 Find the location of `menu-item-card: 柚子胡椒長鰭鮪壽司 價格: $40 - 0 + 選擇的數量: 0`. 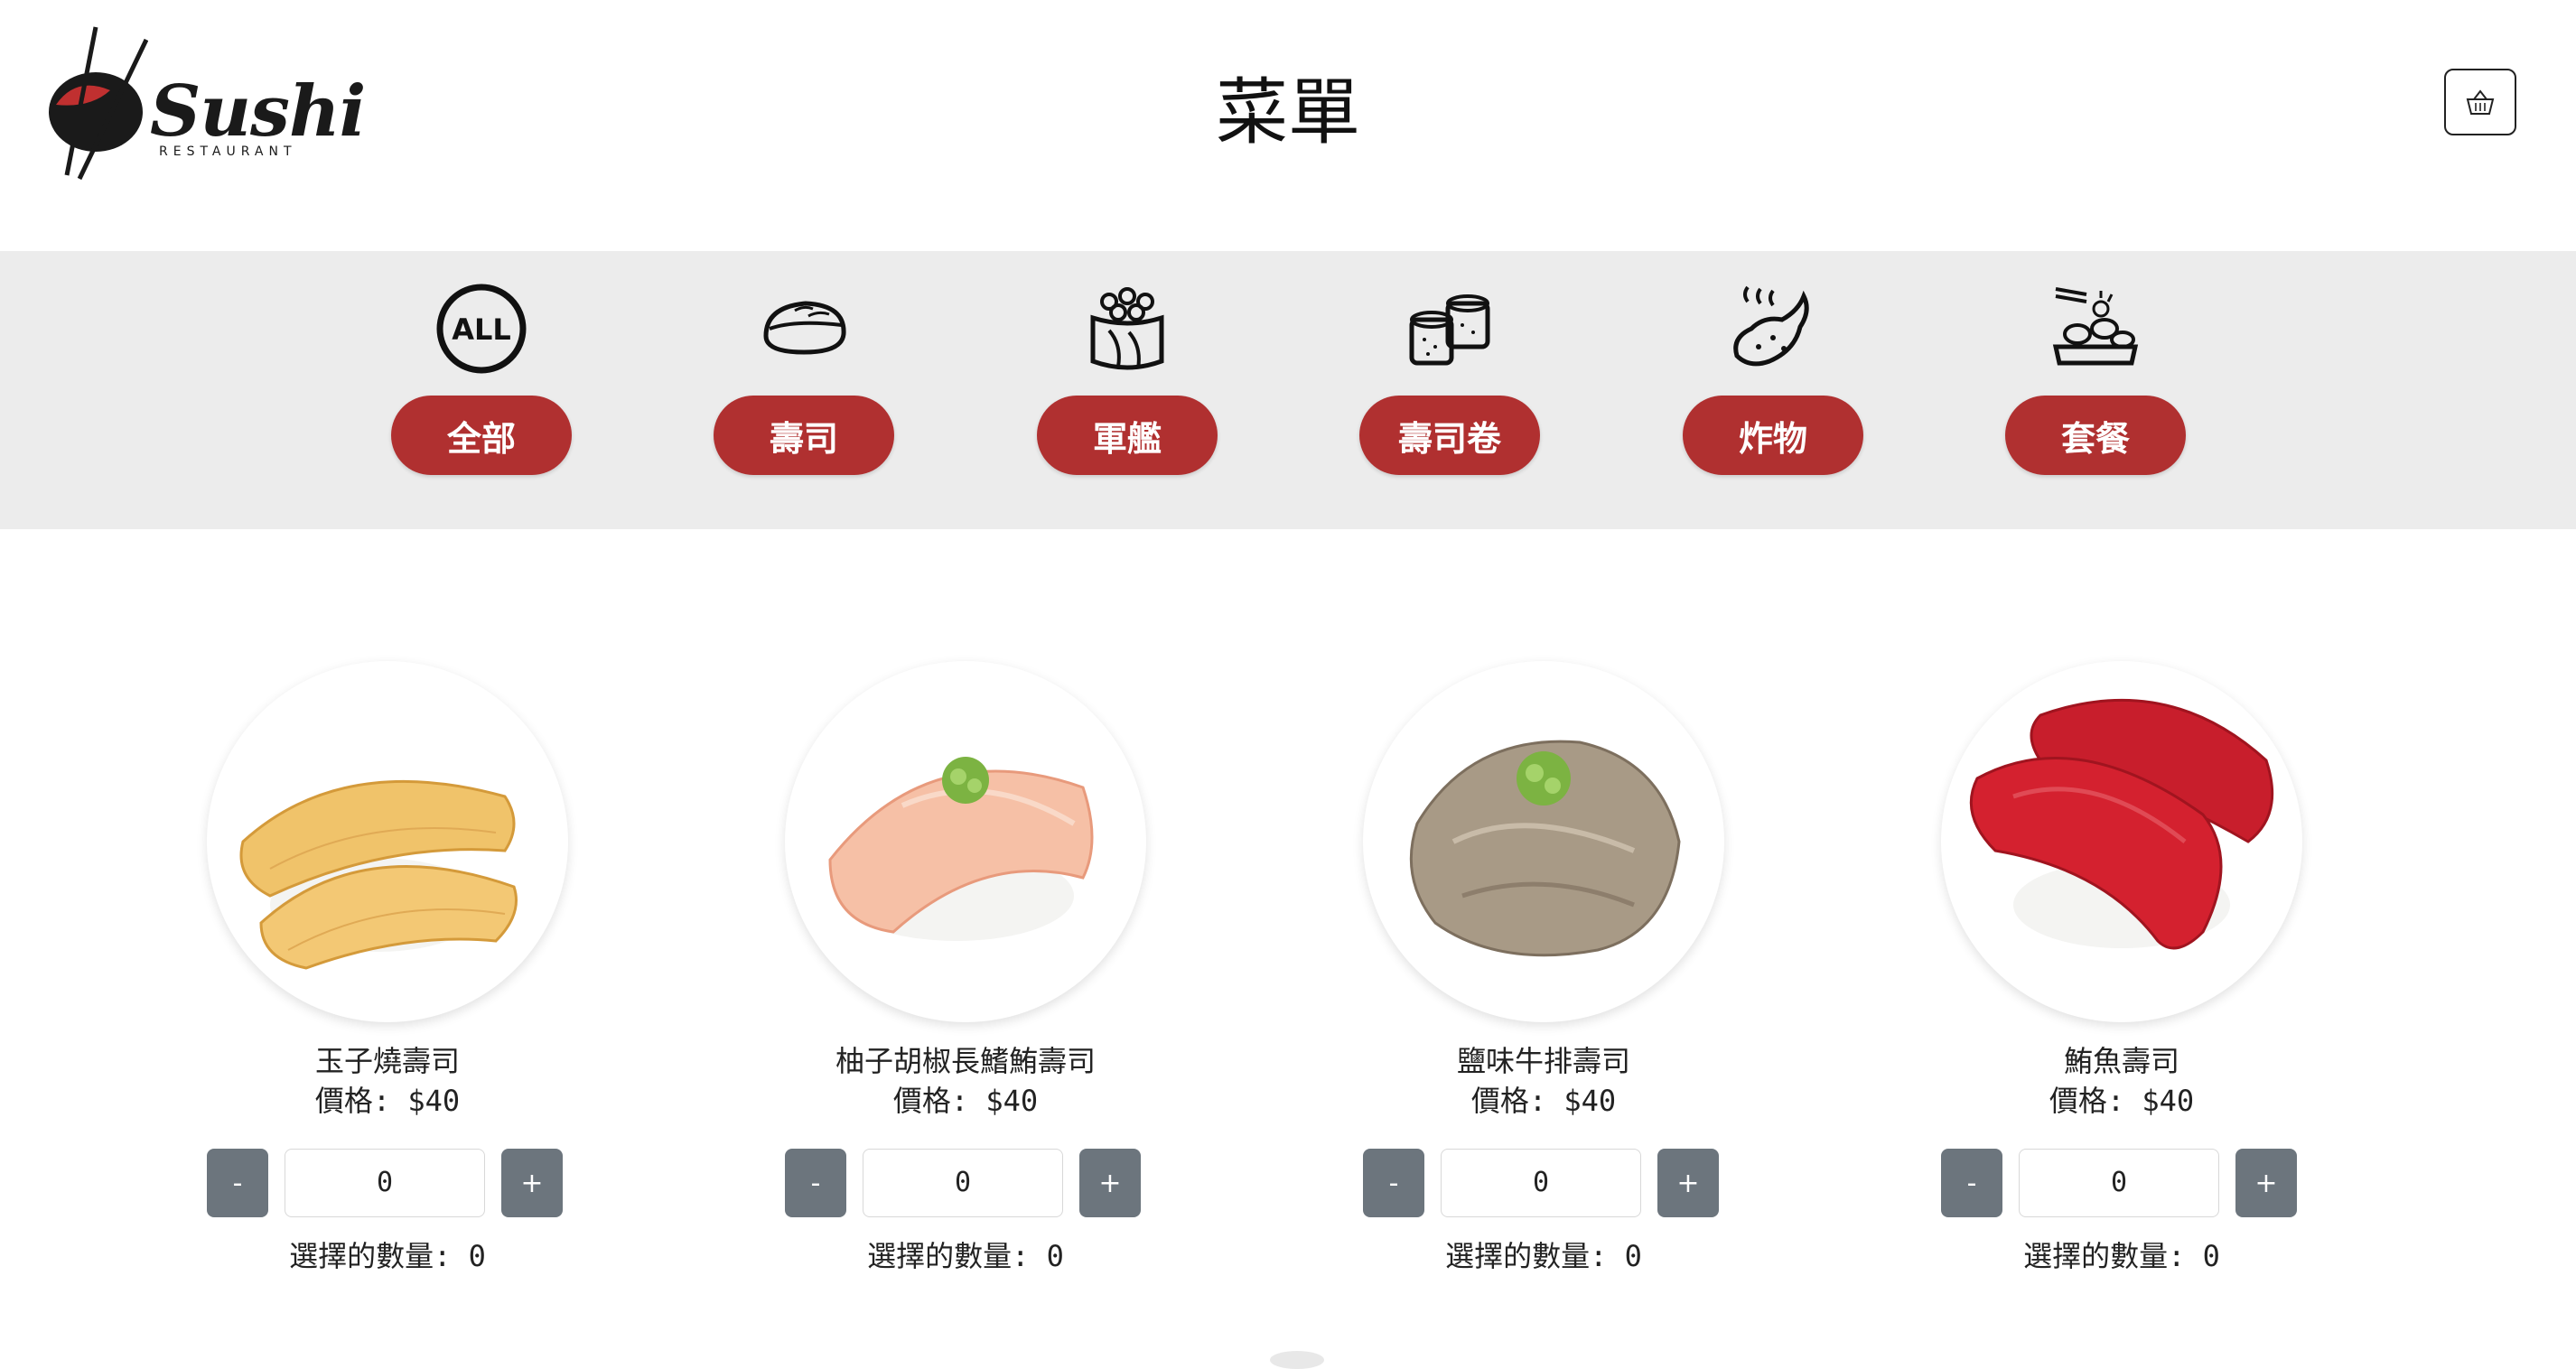

menu-item-card: 柚子胡椒長鰭鮪壽司 價格: $40 - 0 + 選擇的數量: 0 is located at coordinates (966, 975).